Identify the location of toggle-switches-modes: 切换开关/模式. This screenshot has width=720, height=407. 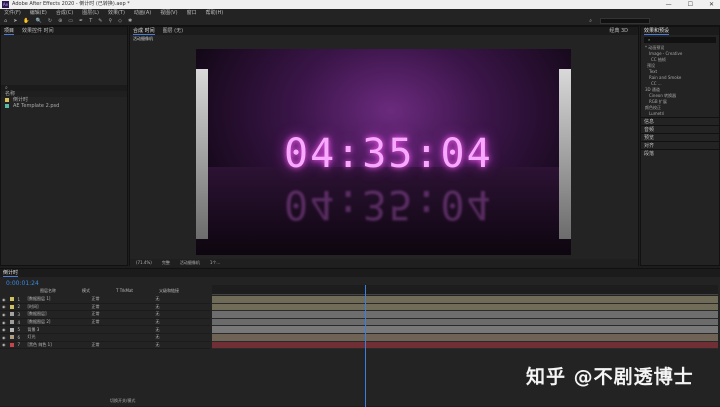
(122, 401).